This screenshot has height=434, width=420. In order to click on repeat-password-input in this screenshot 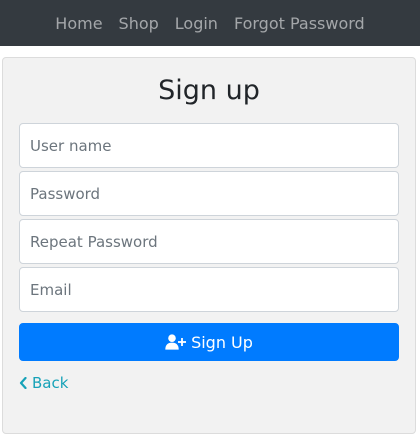, I will do `click(209, 241)`.